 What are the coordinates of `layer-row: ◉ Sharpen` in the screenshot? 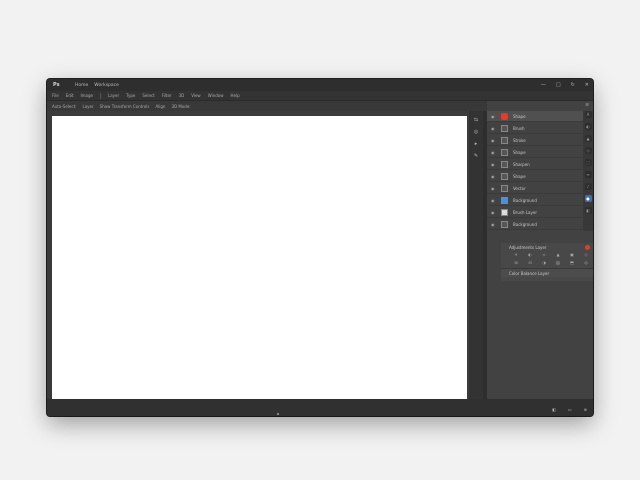 It's located at (535, 164).